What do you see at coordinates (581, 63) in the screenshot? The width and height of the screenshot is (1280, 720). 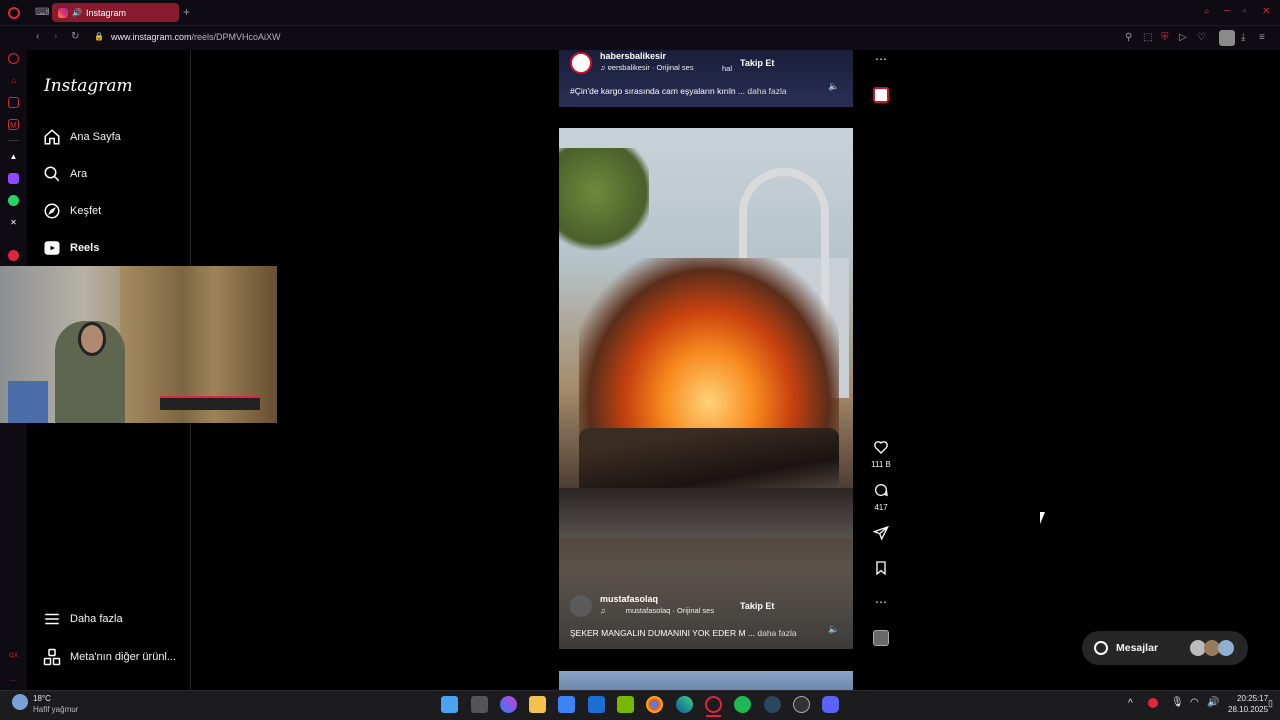 I see `reel-1-avatar` at bounding box center [581, 63].